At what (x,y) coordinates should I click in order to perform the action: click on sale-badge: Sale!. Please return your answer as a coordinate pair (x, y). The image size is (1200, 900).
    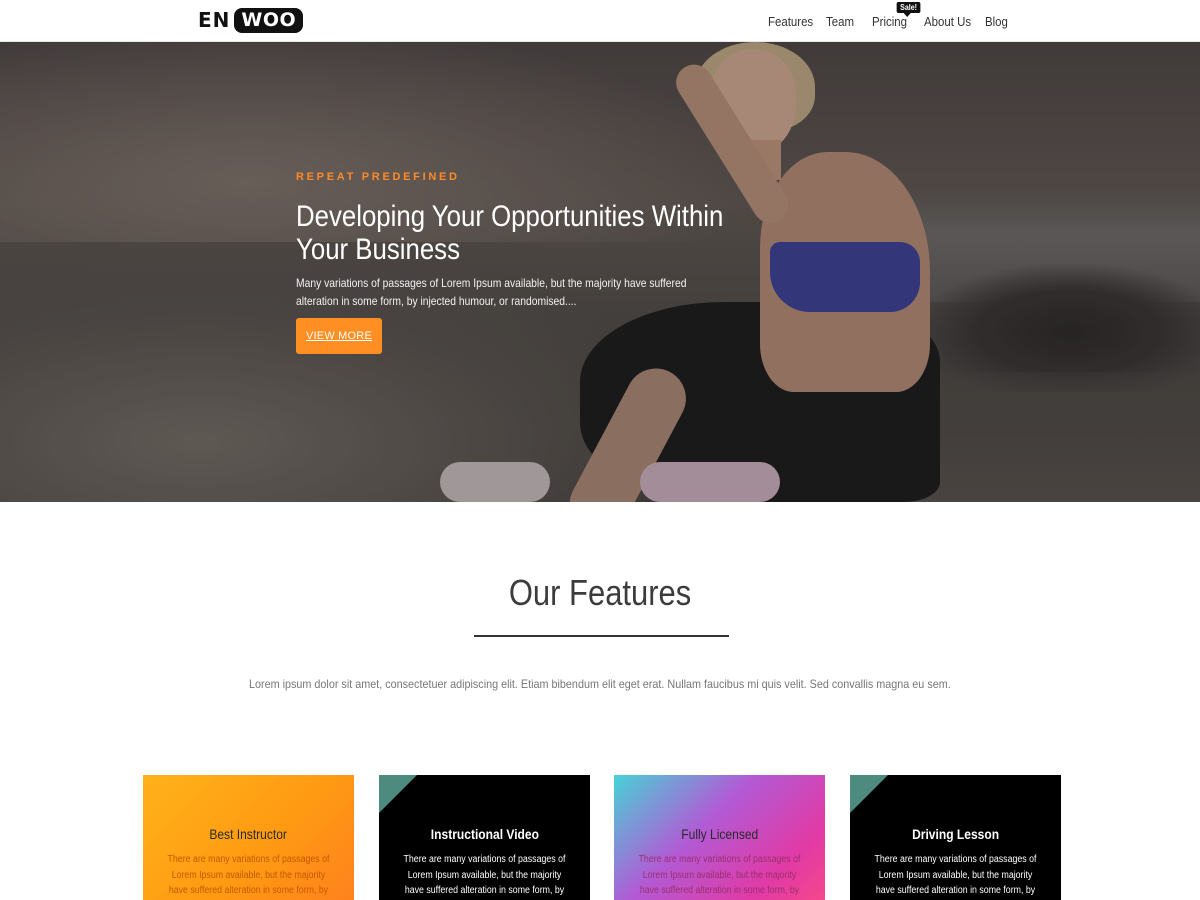
    Looking at the image, I should click on (908, 9).